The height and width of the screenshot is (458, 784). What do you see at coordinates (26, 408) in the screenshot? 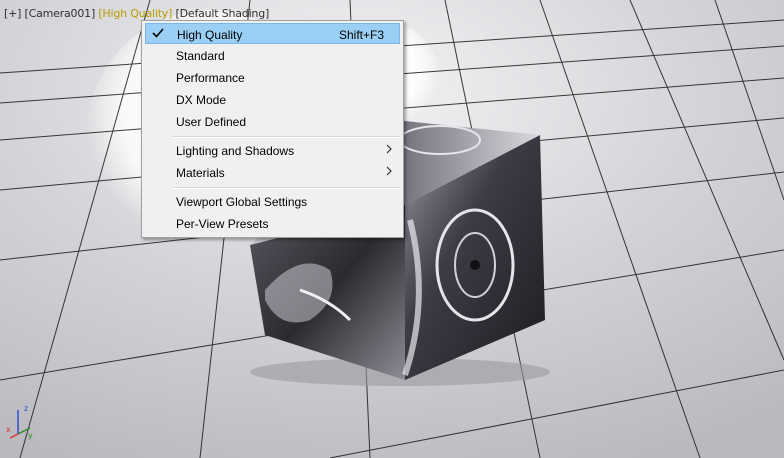
I see `axis-z-label: z` at bounding box center [26, 408].